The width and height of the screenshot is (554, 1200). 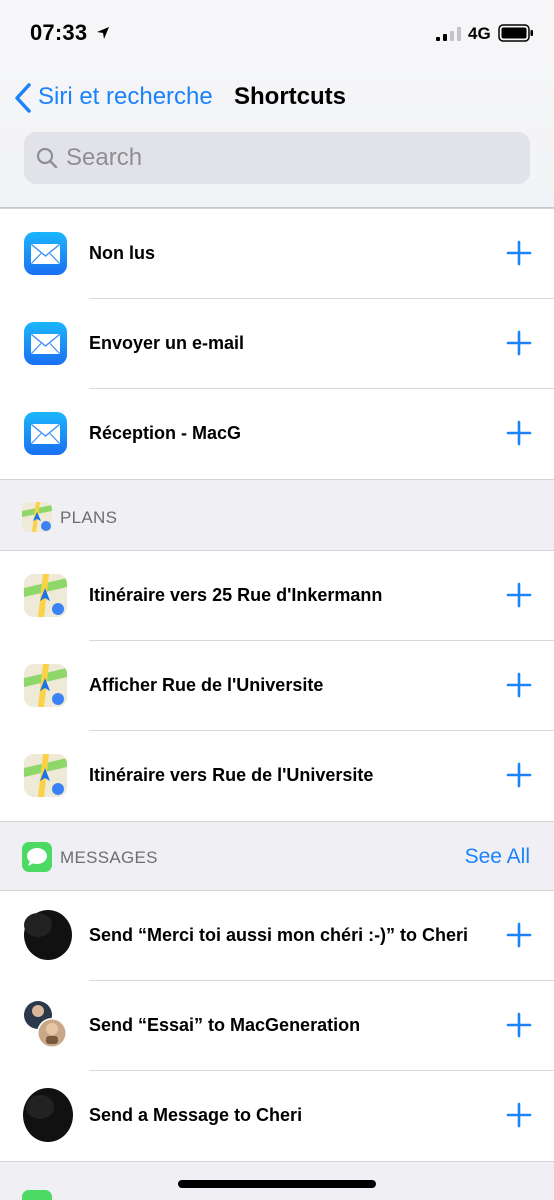 I want to click on section-title: PLANS, so click(x=89, y=517).